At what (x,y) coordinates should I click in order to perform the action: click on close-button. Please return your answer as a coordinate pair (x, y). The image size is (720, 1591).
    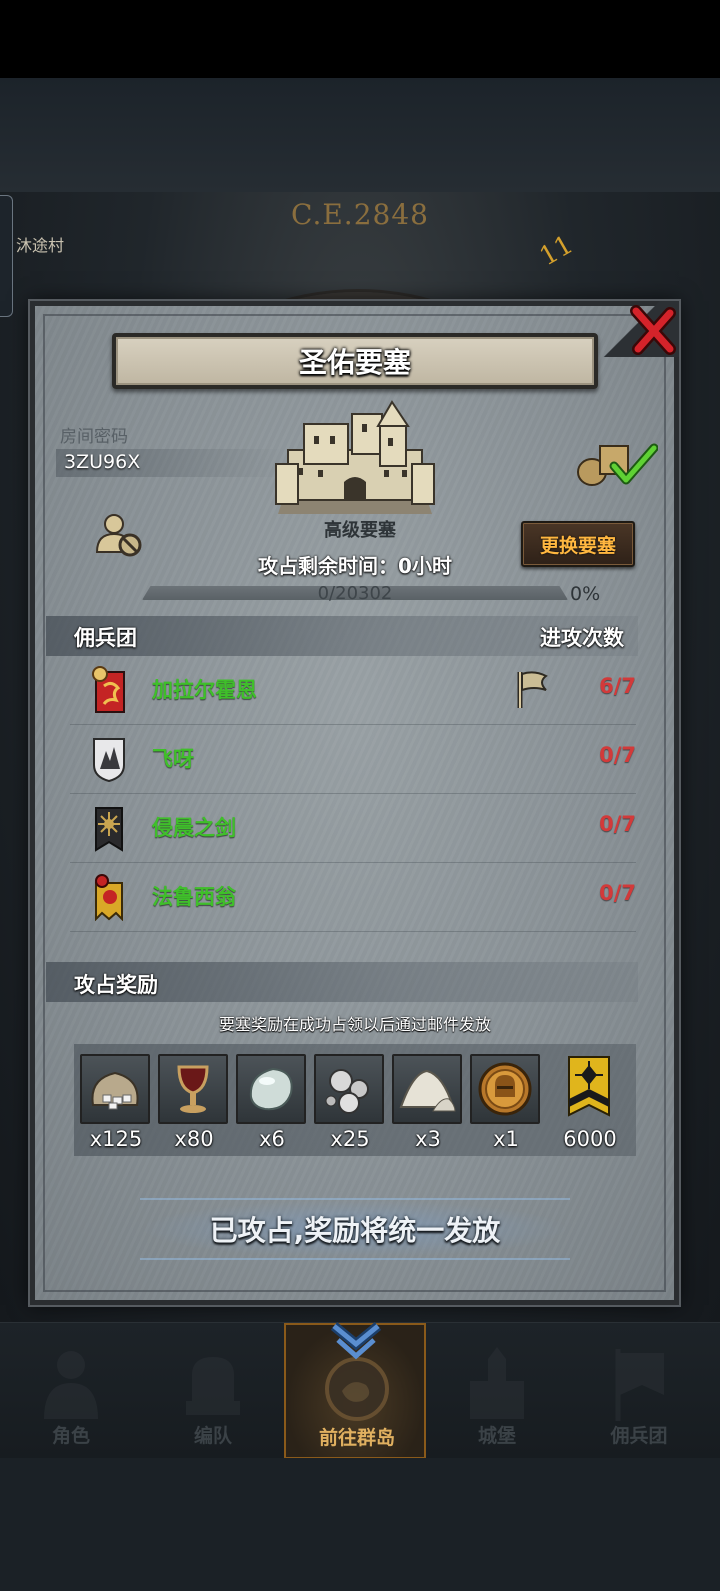
    Looking at the image, I should click on (653, 330).